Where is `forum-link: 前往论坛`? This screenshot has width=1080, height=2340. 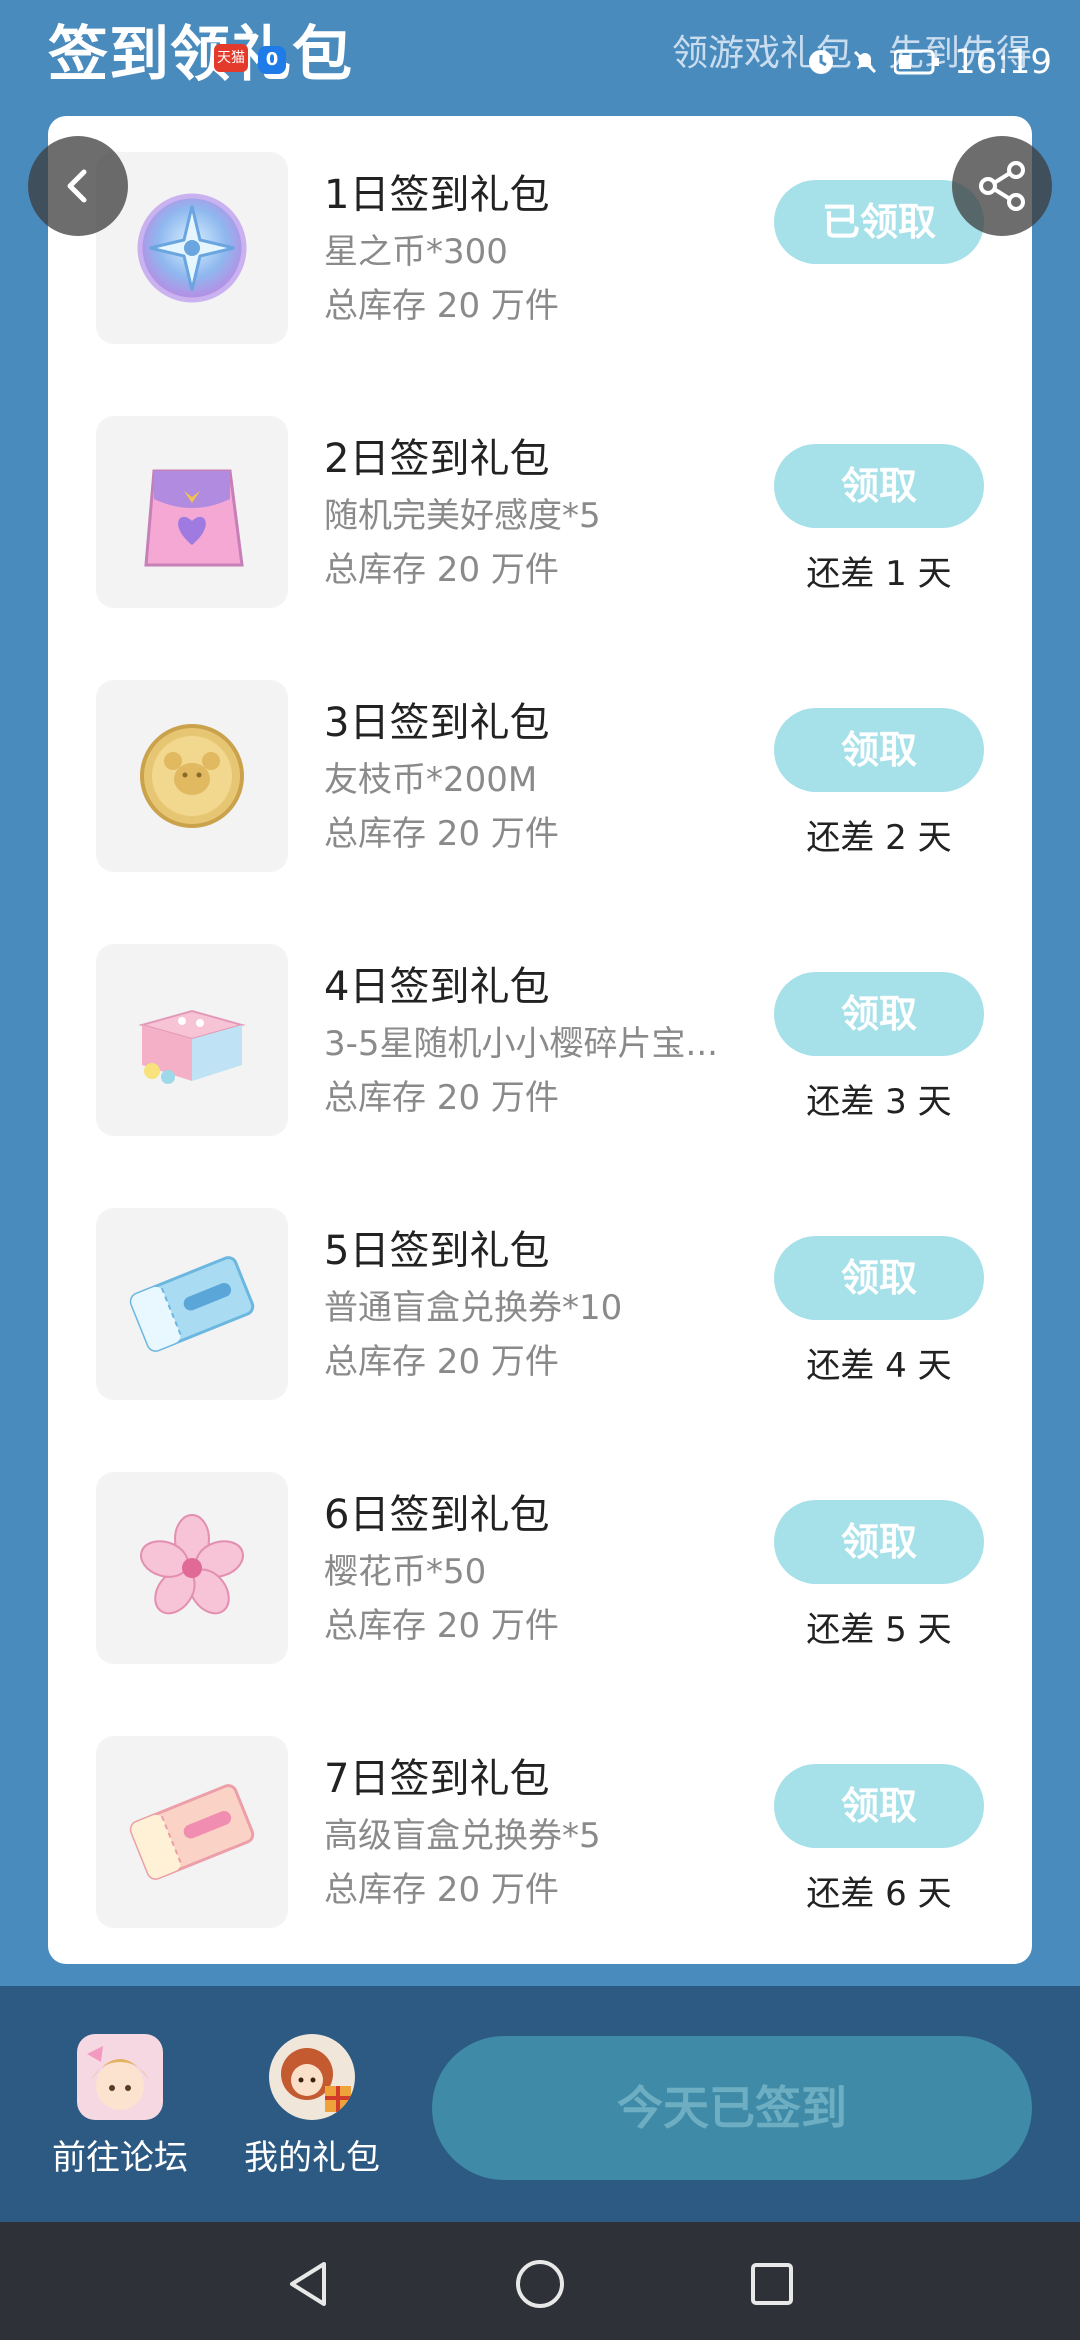 forum-link: 前往论坛 is located at coordinates (120, 2106).